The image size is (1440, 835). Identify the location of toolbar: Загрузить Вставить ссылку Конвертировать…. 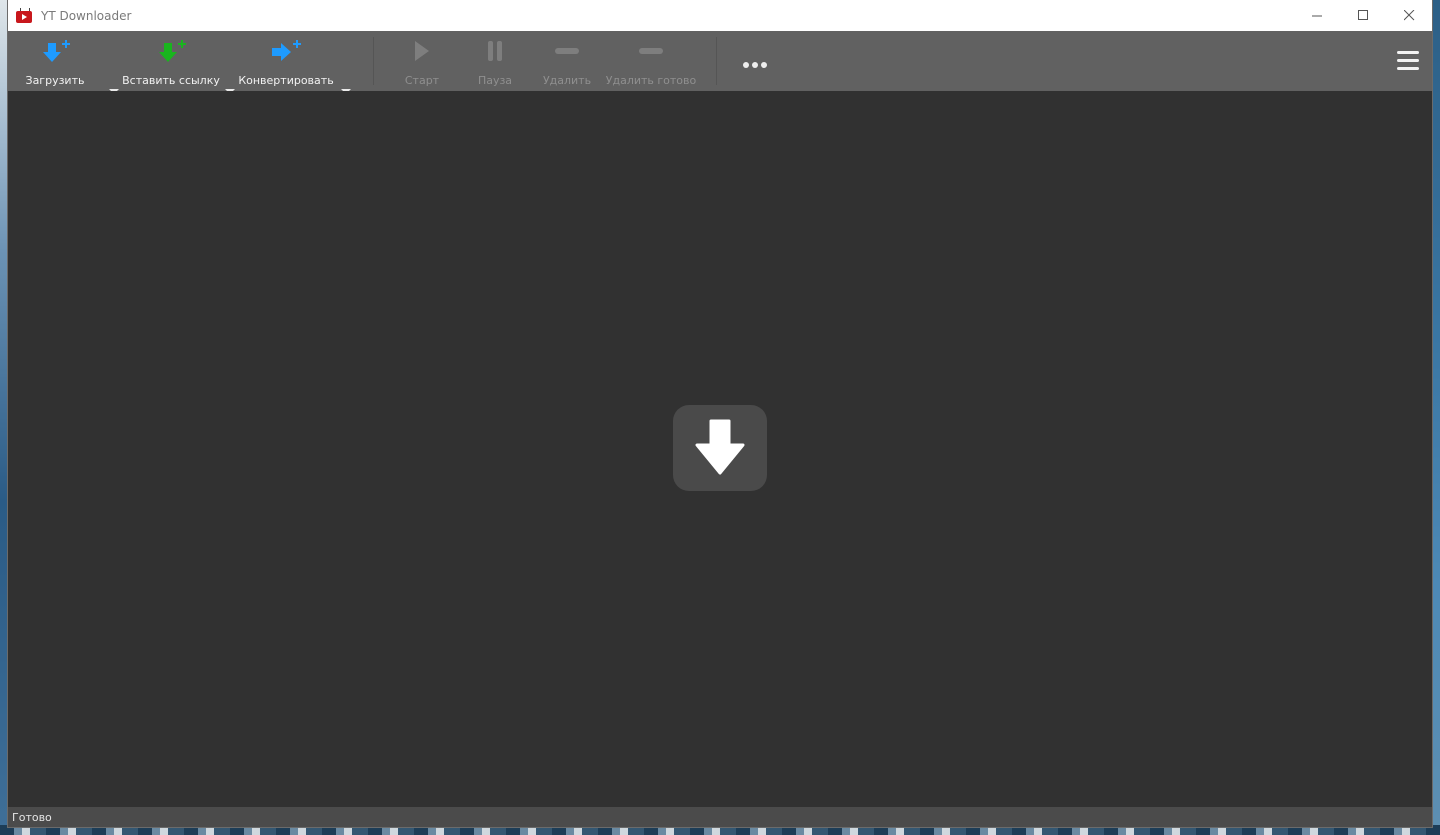
(720, 62).